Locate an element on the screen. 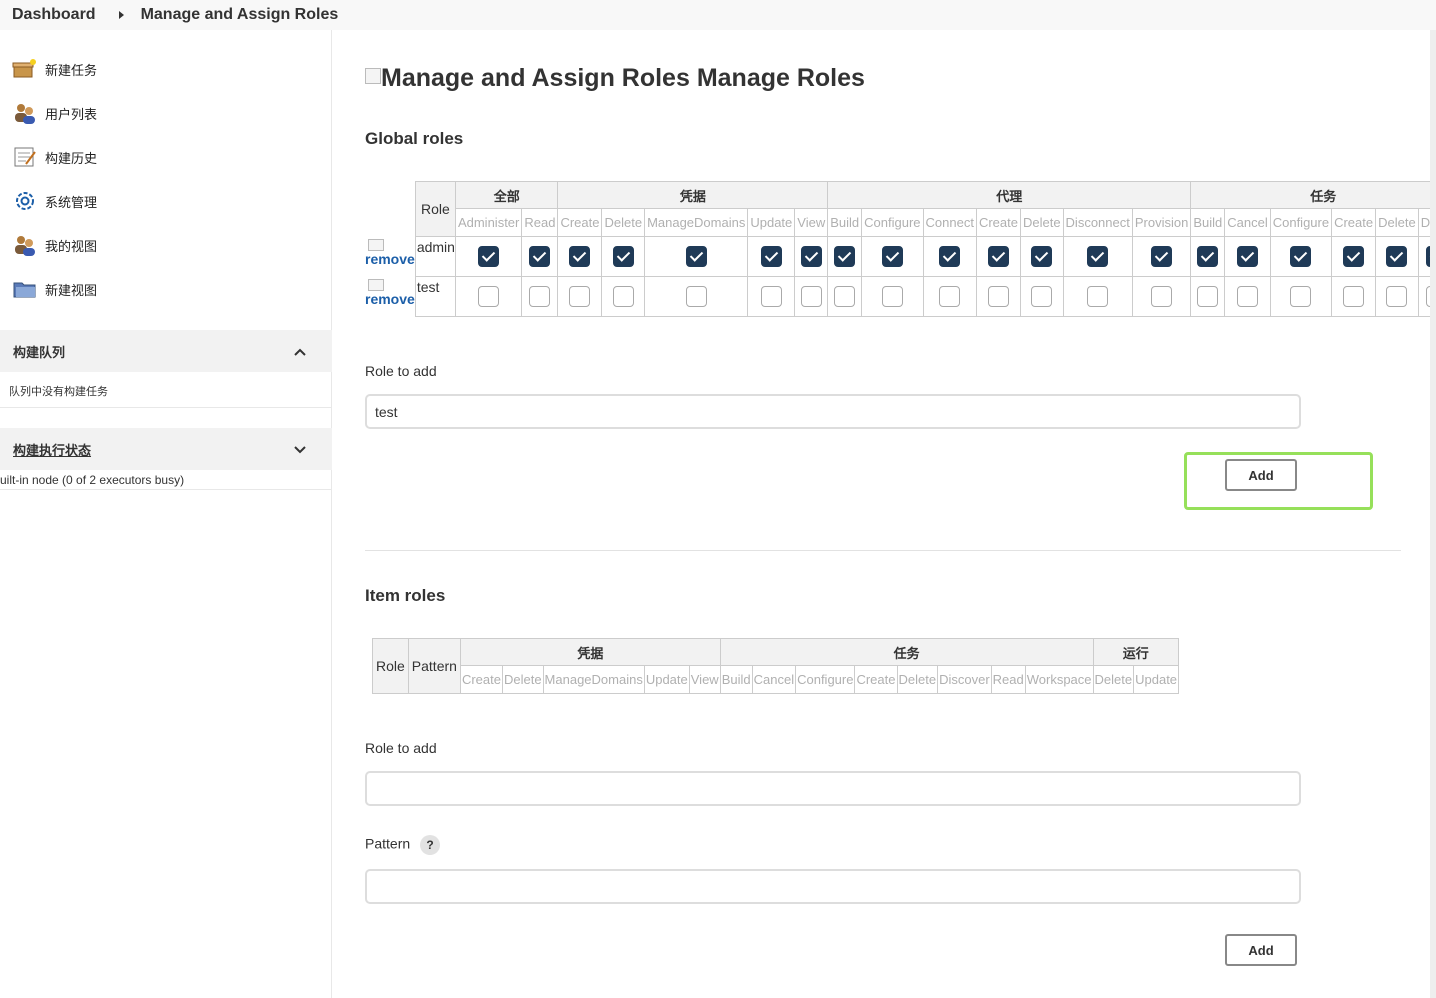  sidebar-item-manage: 系统管理 is located at coordinates (54, 201).